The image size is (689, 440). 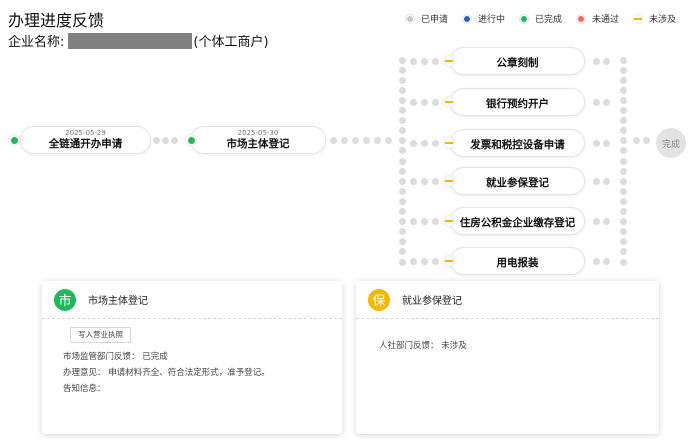 What do you see at coordinates (115, 357) in the screenshot?
I see `card-feedback-line: 市场监管部门反馈： 已完成` at bounding box center [115, 357].